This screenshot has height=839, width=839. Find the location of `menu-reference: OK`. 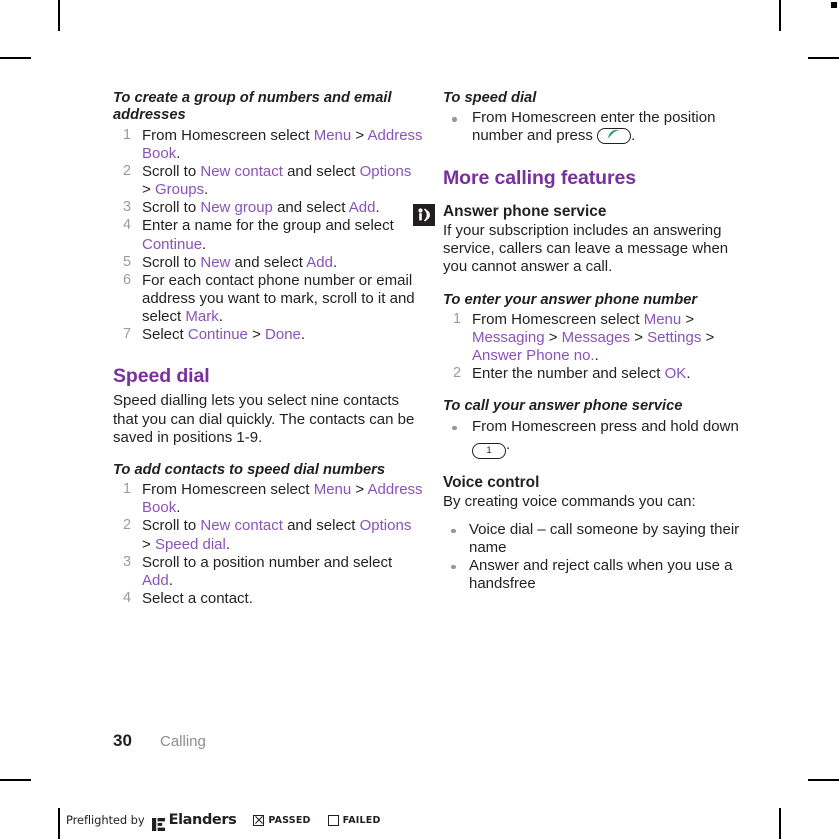

menu-reference: OK is located at coordinates (675, 374).